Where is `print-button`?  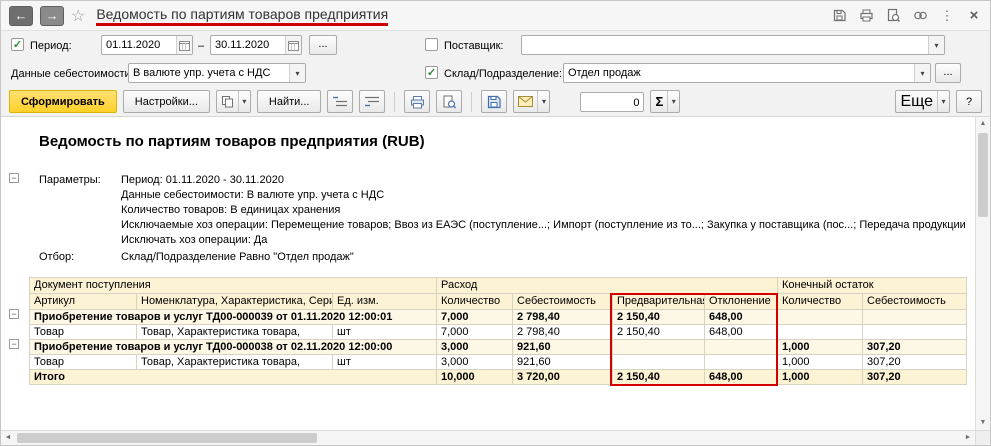
print-button is located at coordinates (417, 101).